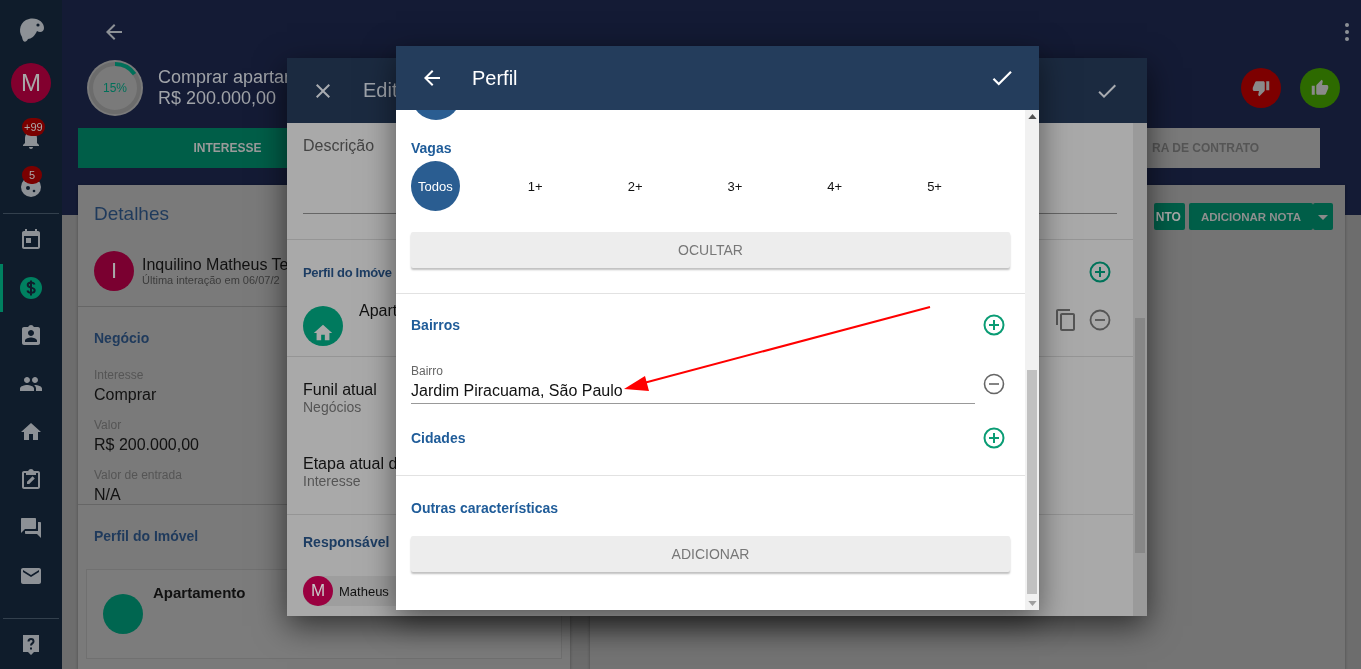 The width and height of the screenshot is (1361, 669). Describe the element at coordinates (217, 98) in the screenshot. I see `deal-value: R$ 200.000,00` at that location.